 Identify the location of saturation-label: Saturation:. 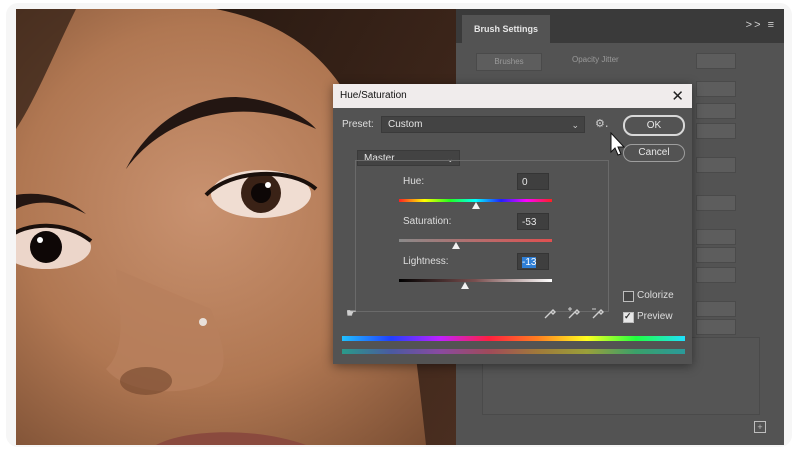
(427, 221).